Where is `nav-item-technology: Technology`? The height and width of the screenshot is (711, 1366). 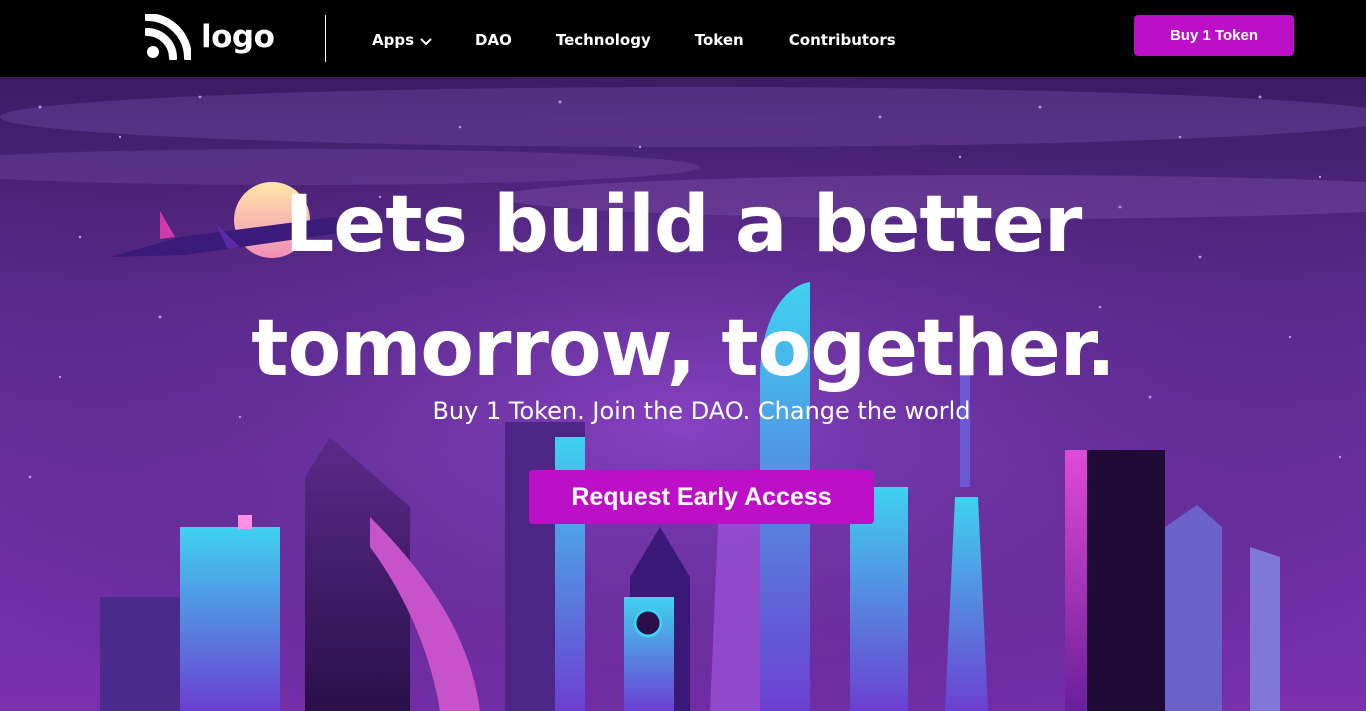
nav-item-technology: Technology is located at coordinates (603, 40).